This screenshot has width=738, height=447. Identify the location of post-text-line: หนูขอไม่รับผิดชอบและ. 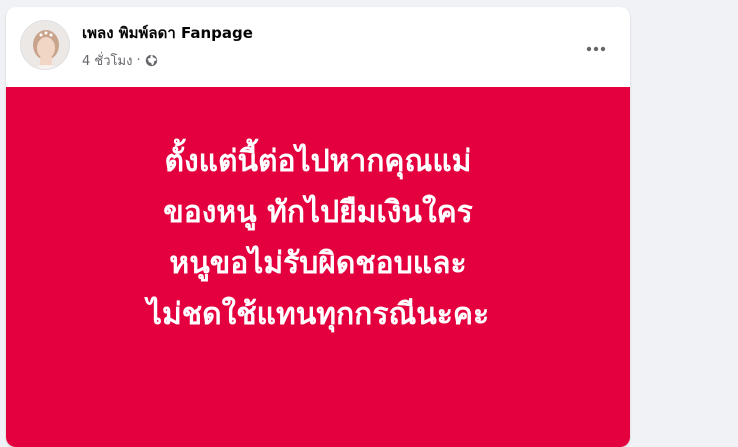
(318, 263).